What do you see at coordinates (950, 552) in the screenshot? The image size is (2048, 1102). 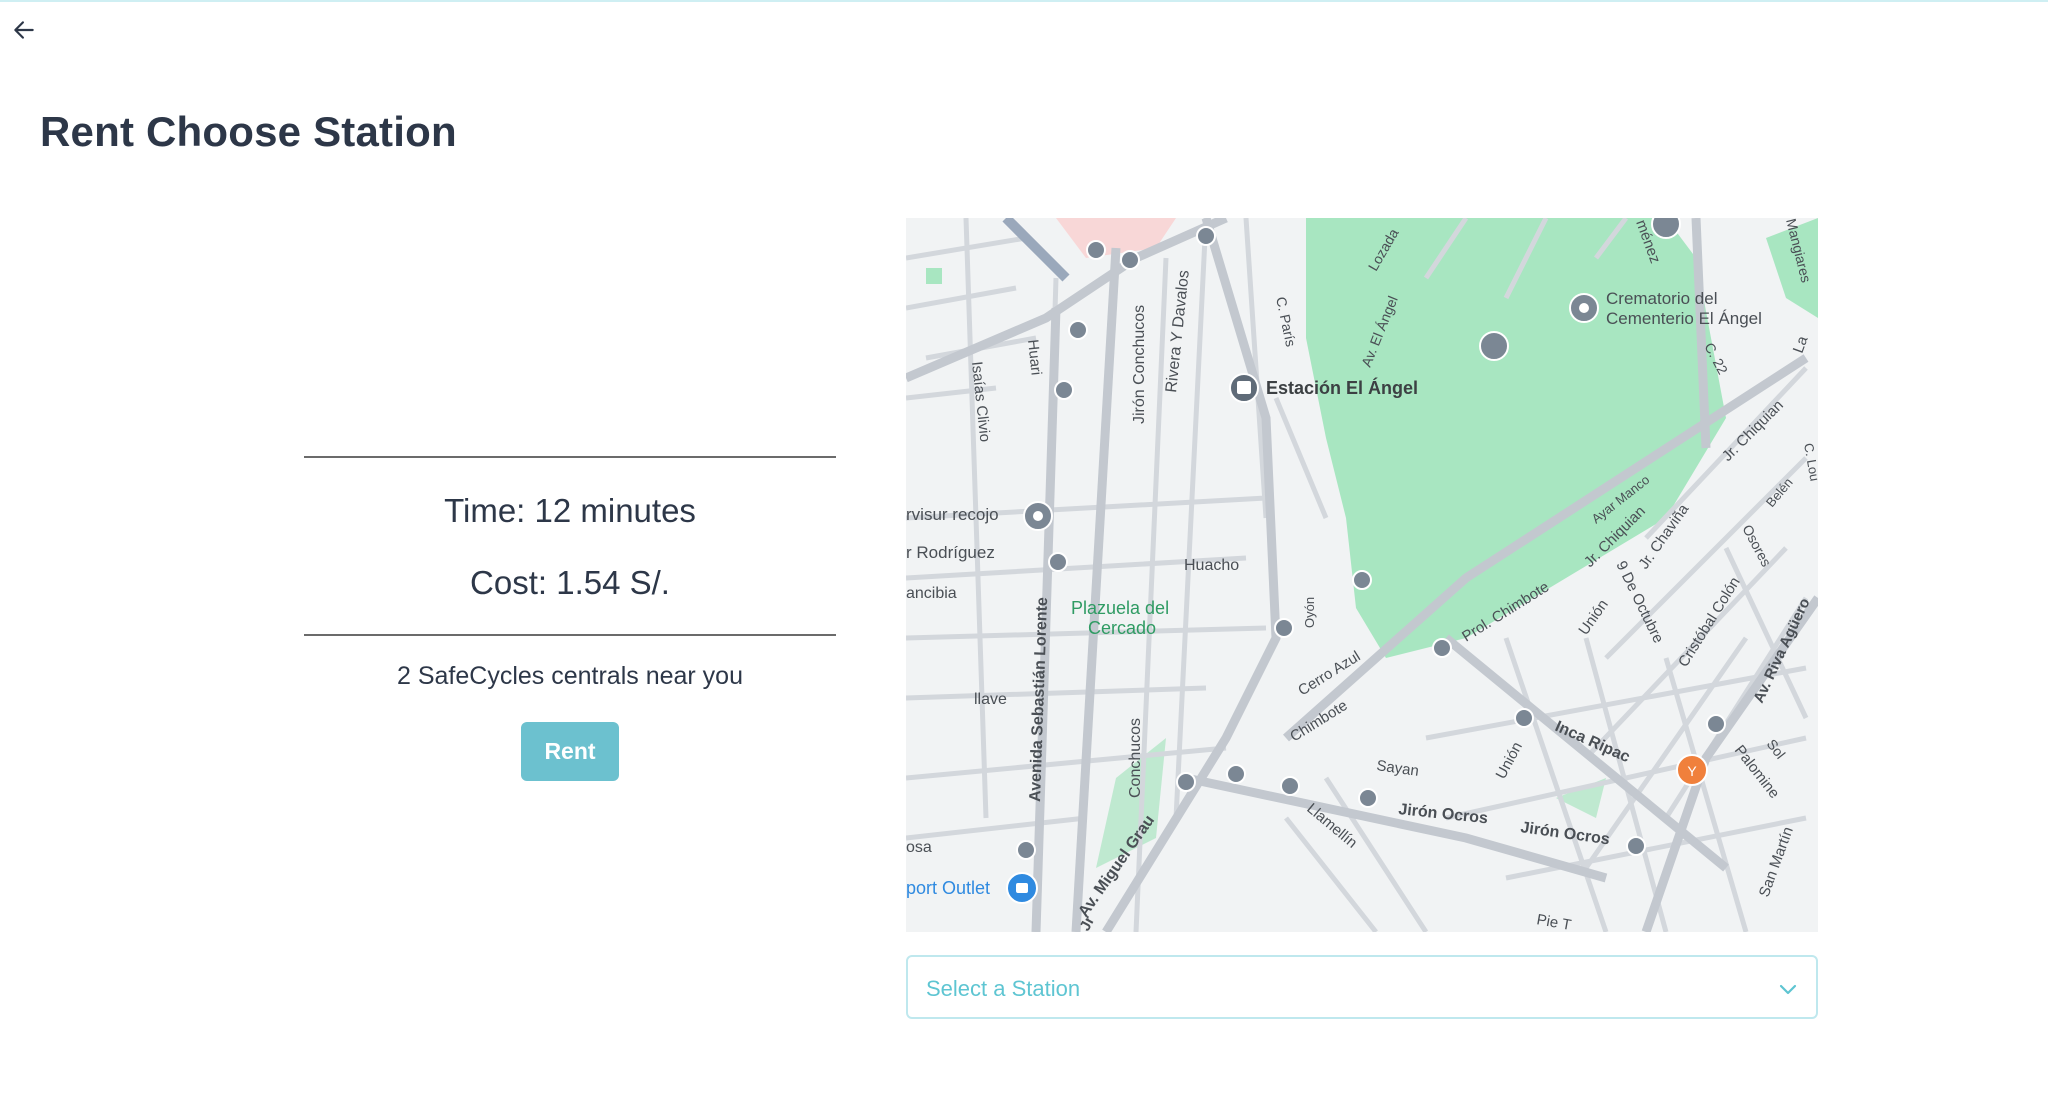 I see `label-rodriguez: r Rodríguez` at bounding box center [950, 552].